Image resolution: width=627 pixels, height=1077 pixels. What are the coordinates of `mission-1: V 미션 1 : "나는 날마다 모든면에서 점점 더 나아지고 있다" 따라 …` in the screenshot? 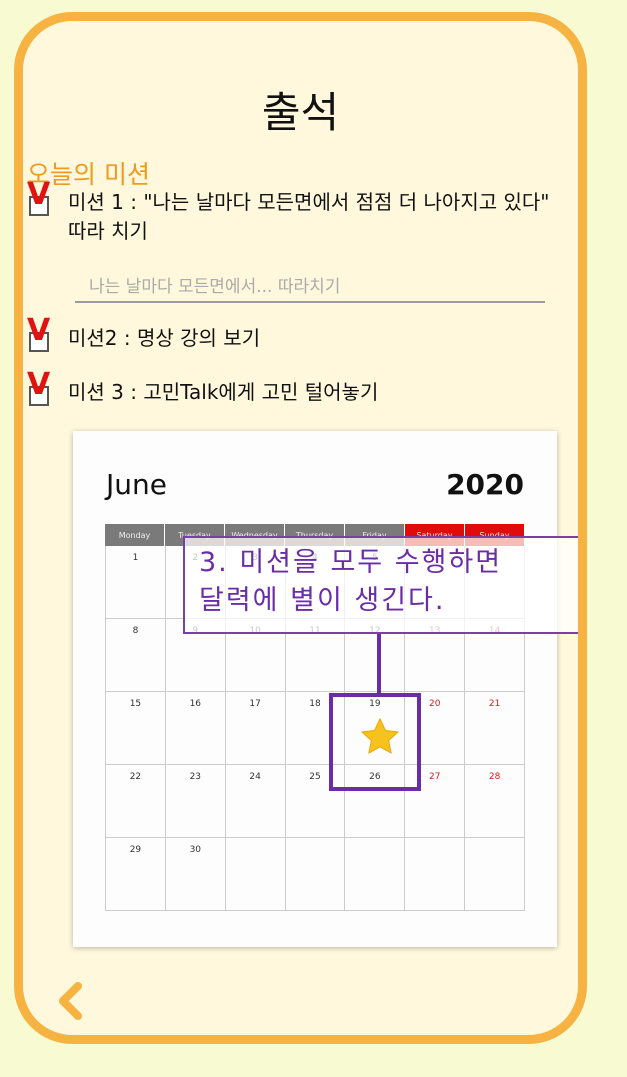 It's located at (302, 213).